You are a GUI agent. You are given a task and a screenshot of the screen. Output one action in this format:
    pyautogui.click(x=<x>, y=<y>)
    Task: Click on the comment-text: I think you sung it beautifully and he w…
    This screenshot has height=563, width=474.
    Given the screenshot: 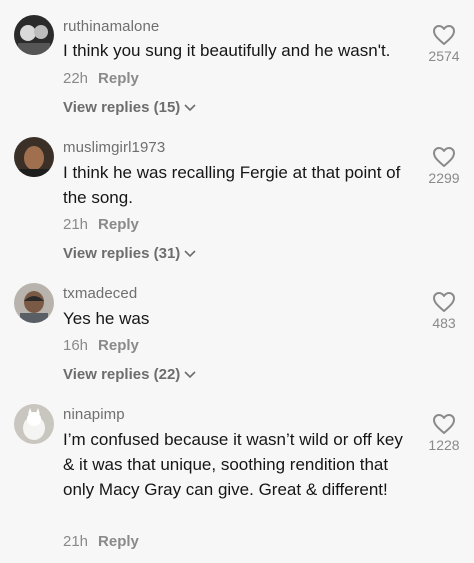 What is the action you would take?
    pyautogui.click(x=227, y=50)
    